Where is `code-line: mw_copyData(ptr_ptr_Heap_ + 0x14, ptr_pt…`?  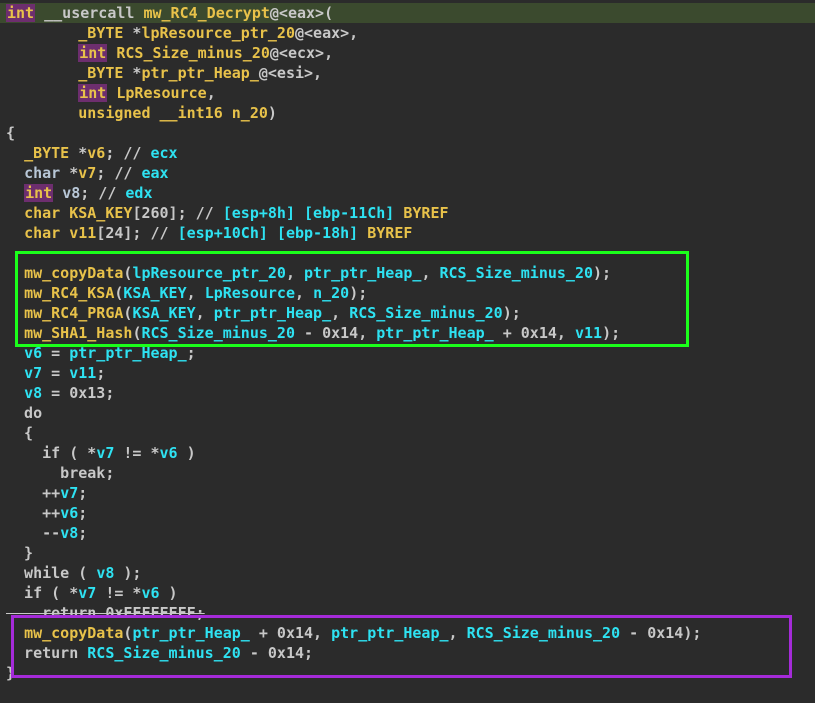
code-line: mw_copyData(ptr_ptr_Heap_ + 0x14, ptr_pt… is located at coordinates (407, 633).